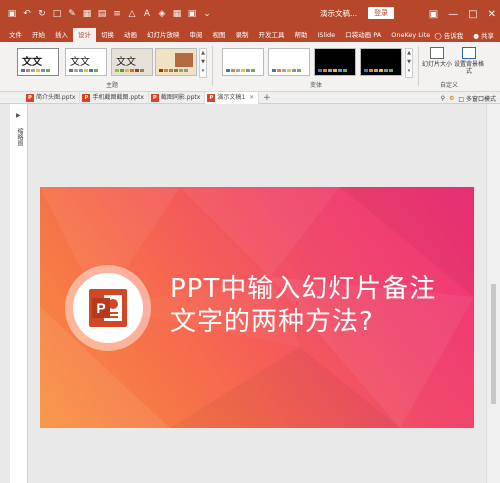 This screenshot has width=500, height=483. Describe the element at coordinates (61, 35) in the screenshot. I see `tab-insert: 插入` at that location.